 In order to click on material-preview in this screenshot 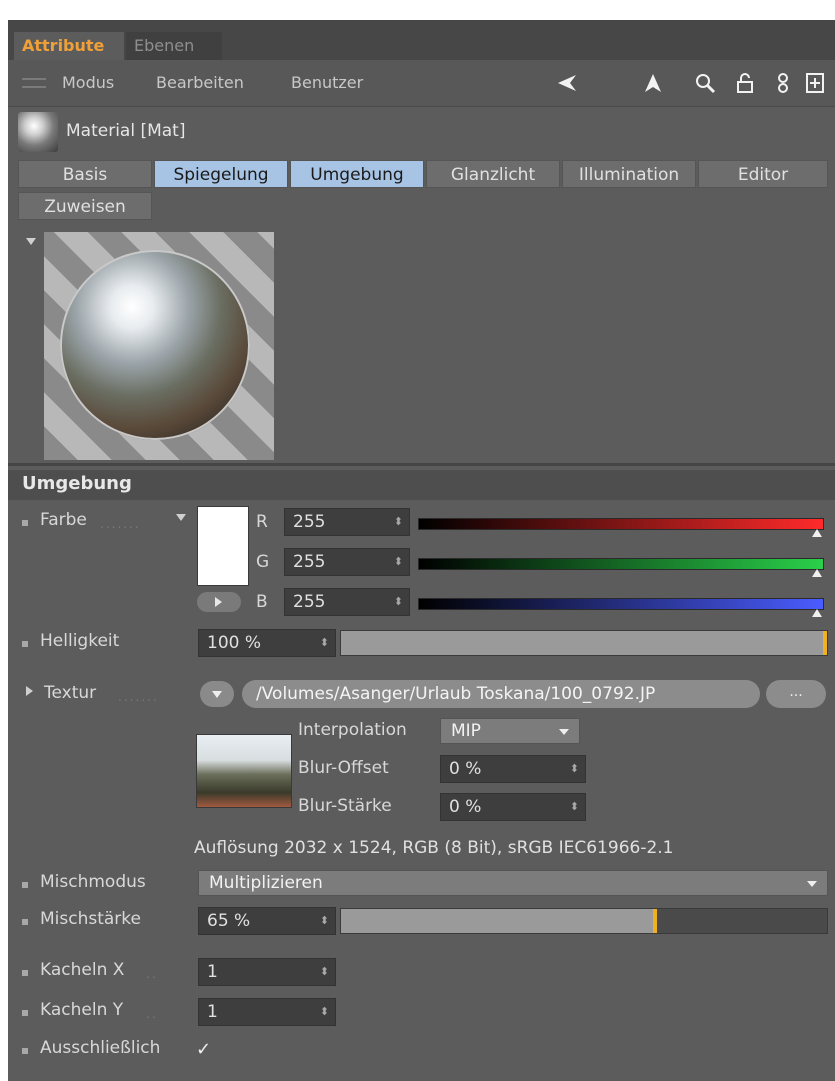, I will do `click(159, 346)`.